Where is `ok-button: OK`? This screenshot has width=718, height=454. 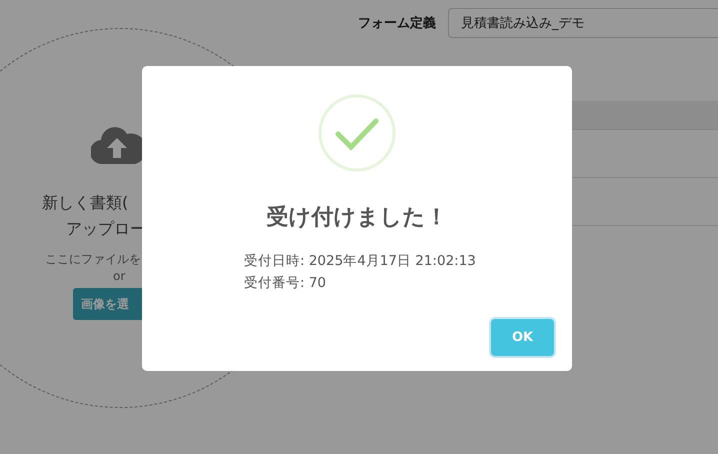 ok-button: OK is located at coordinates (522, 337).